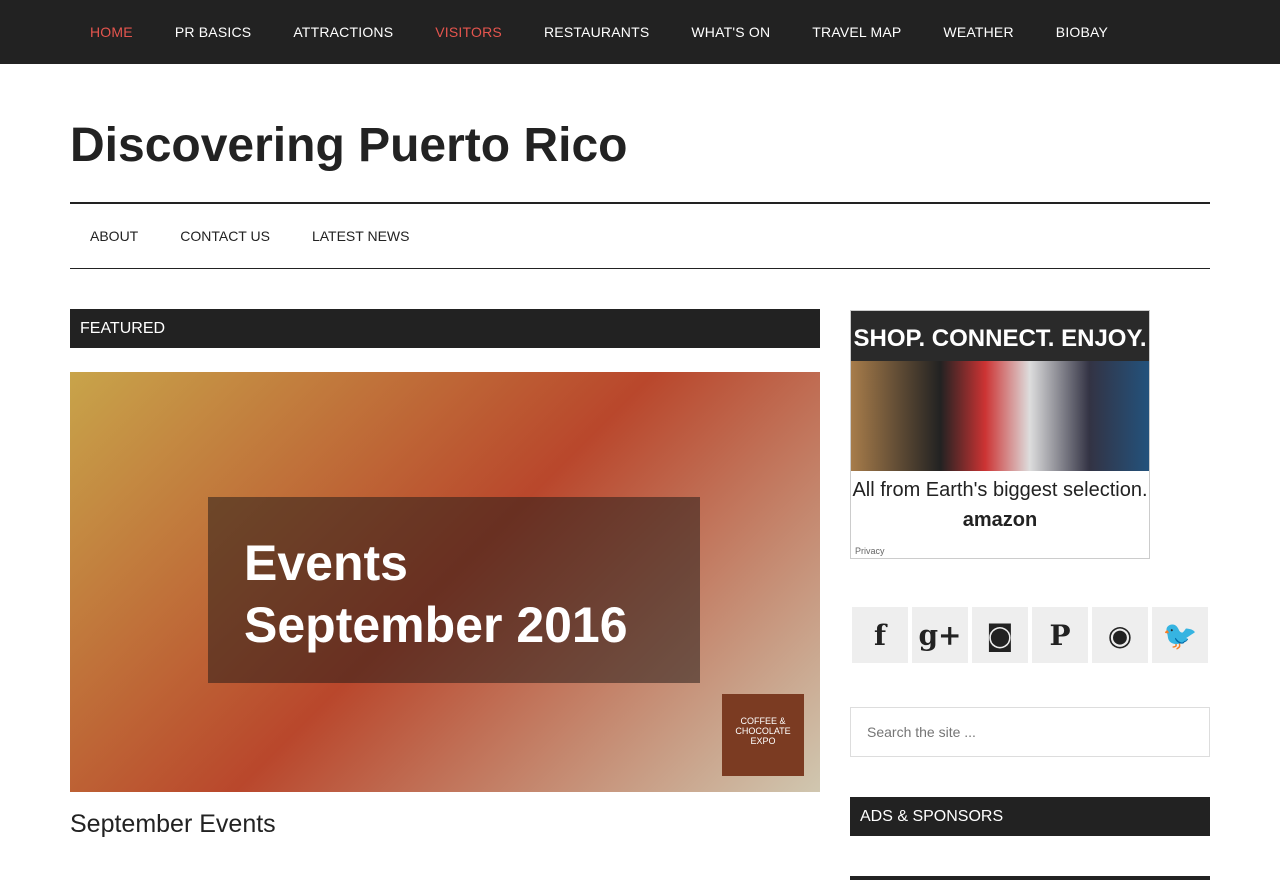 This screenshot has width=1280, height=880. I want to click on secondary-nav: ABOUT CONTACT US LATEST NEWS, so click(640, 235).